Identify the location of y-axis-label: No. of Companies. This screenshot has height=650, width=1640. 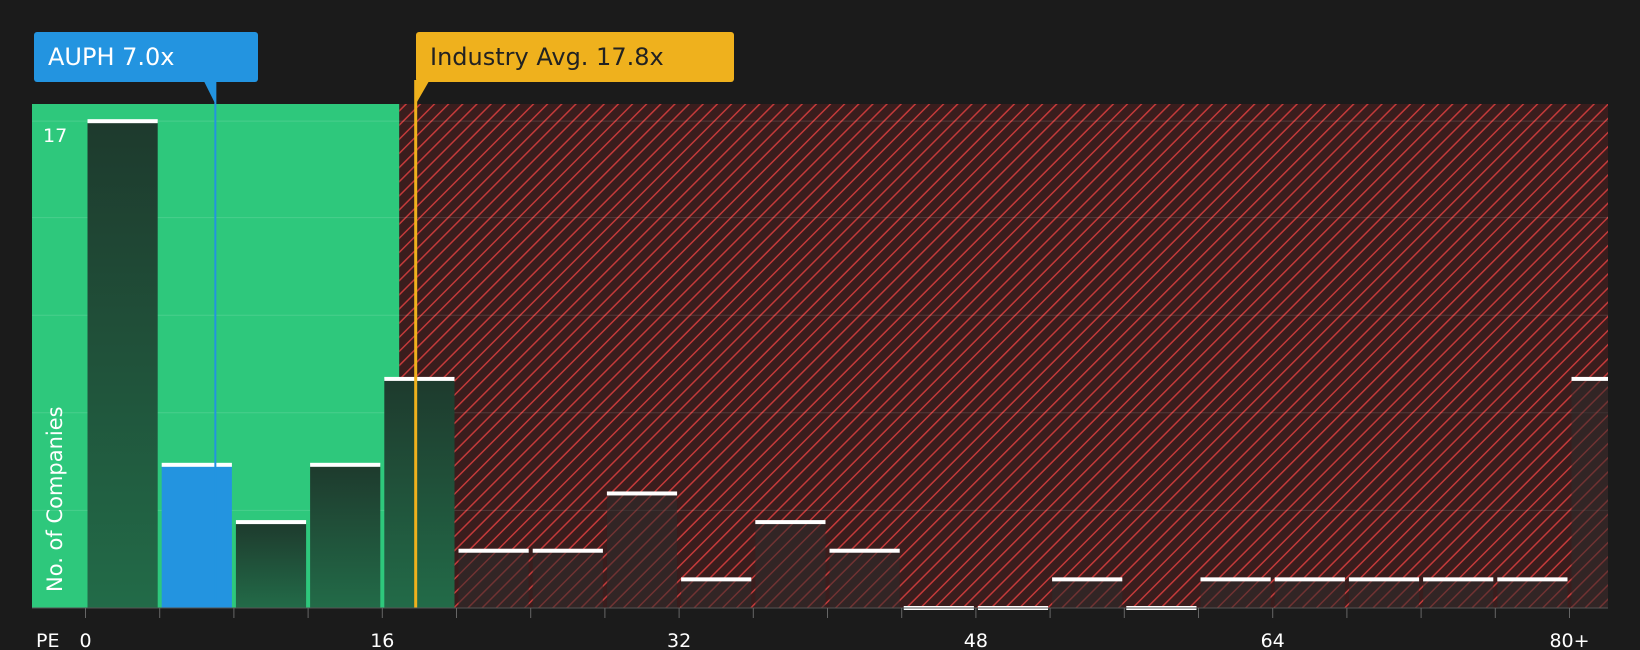
(55, 499).